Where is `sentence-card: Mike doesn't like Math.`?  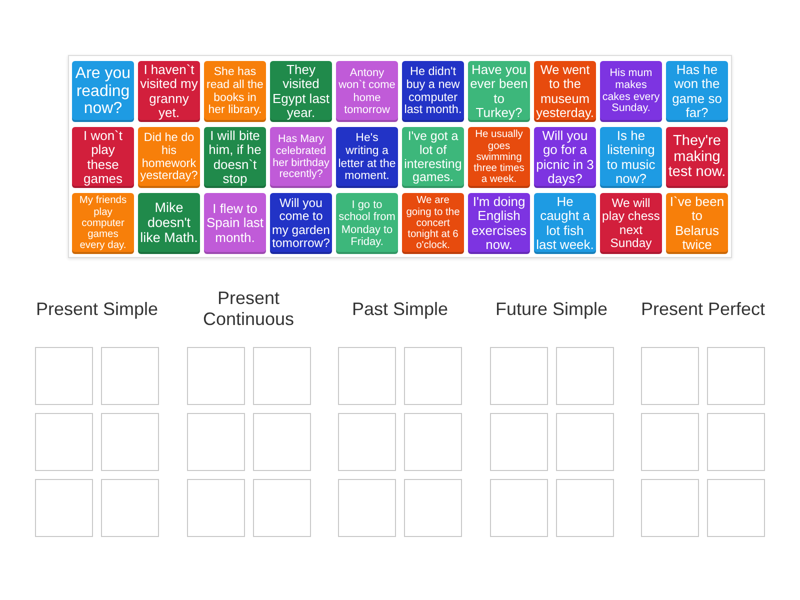
sentence-card: Mike doesn't like Math. is located at coordinates (169, 223).